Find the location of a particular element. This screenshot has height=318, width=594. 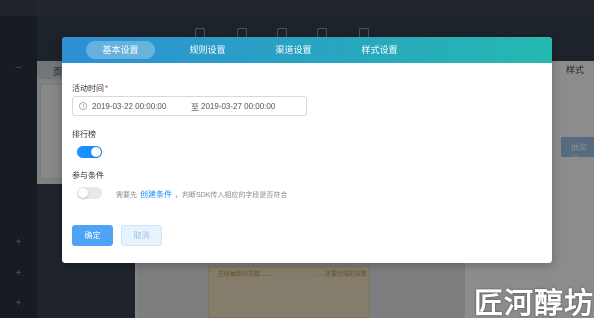

tab-basic-settings: 基本设置 is located at coordinates (120, 50).